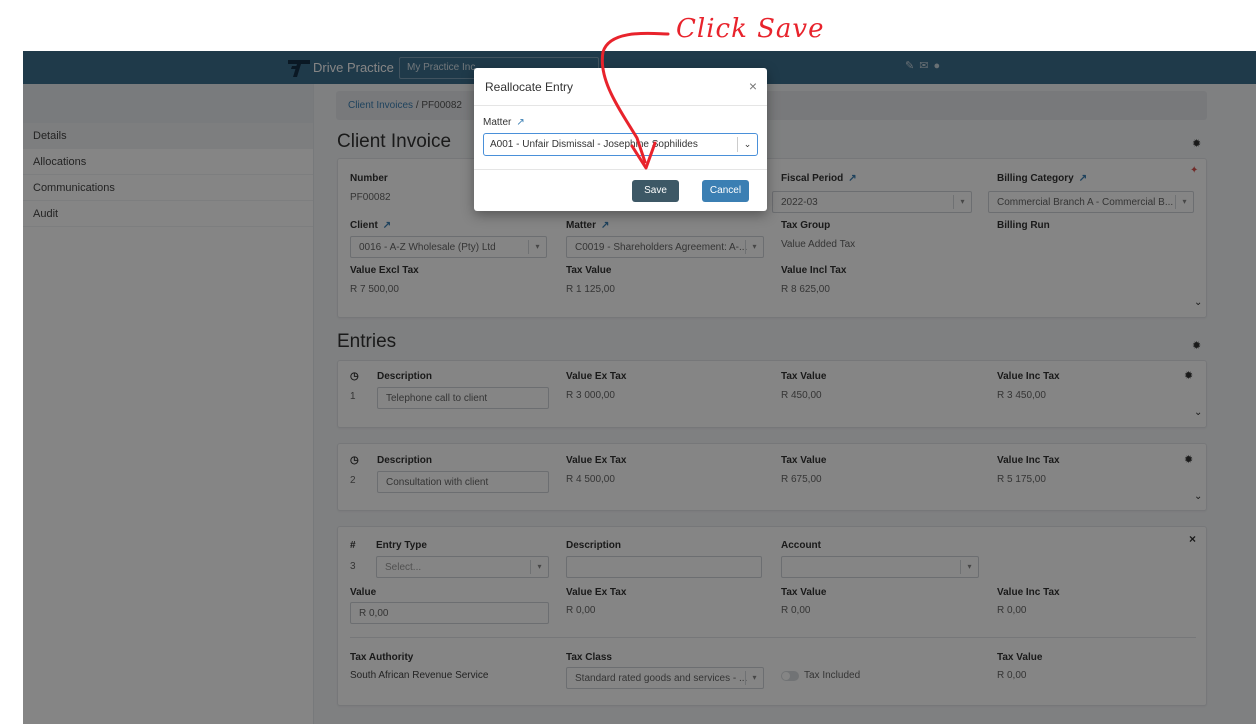 The image size is (1256, 724). I want to click on annotation-arrow, so click(635, 100).